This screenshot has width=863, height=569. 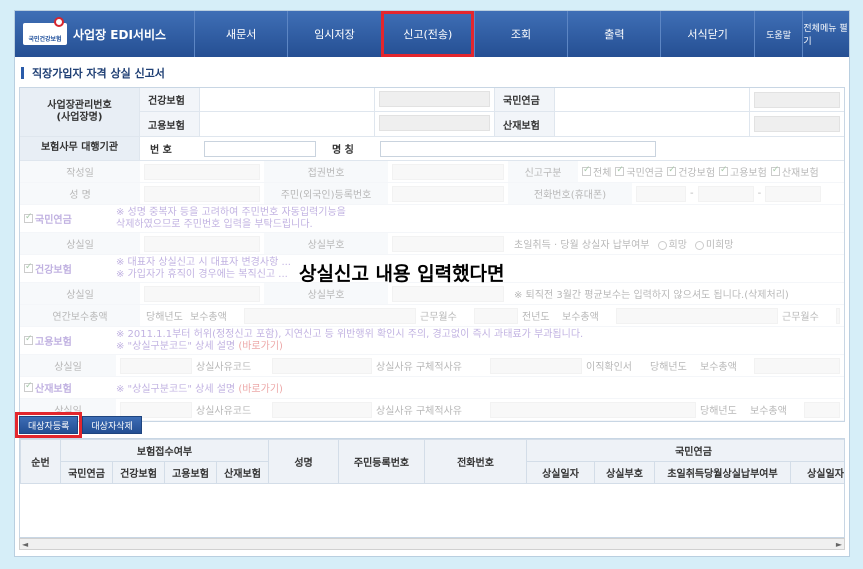 What do you see at coordinates (112, 425) in the screenshot?
I see `delete-target-button: 대상자삭제` at bounding box center [112, 425].